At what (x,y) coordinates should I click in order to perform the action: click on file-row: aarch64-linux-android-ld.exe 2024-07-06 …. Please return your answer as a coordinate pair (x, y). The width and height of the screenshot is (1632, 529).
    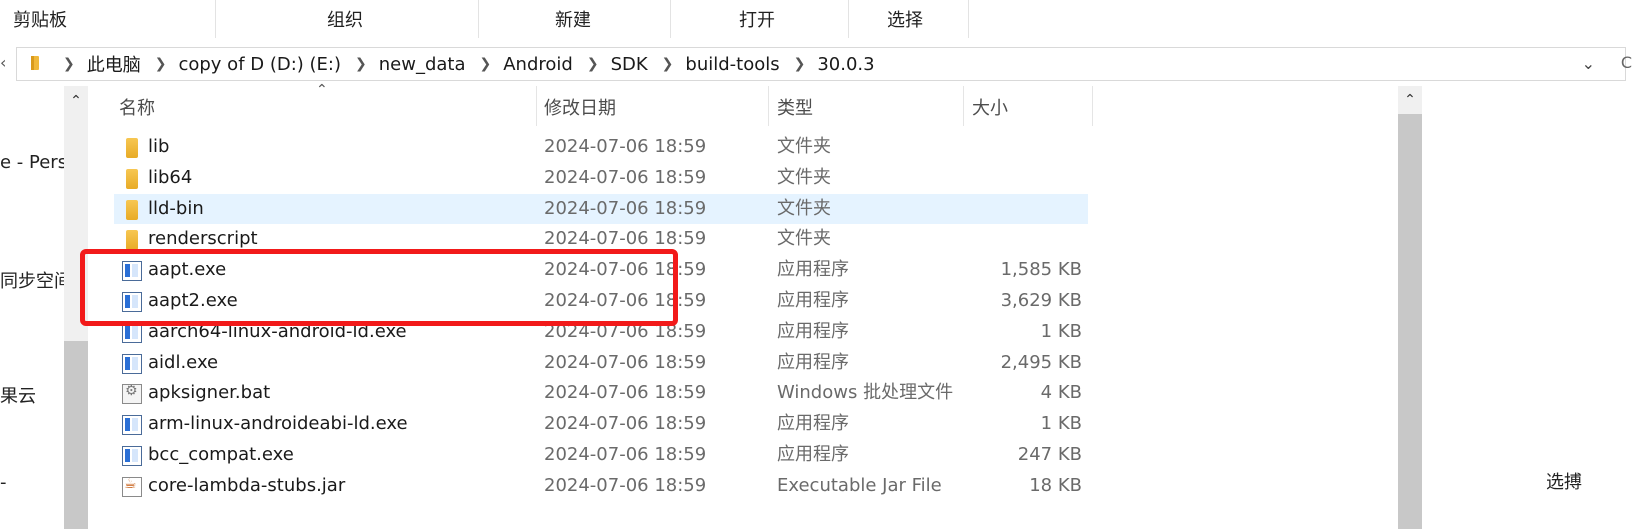
    Looking at the image, I should click on (601, 332).